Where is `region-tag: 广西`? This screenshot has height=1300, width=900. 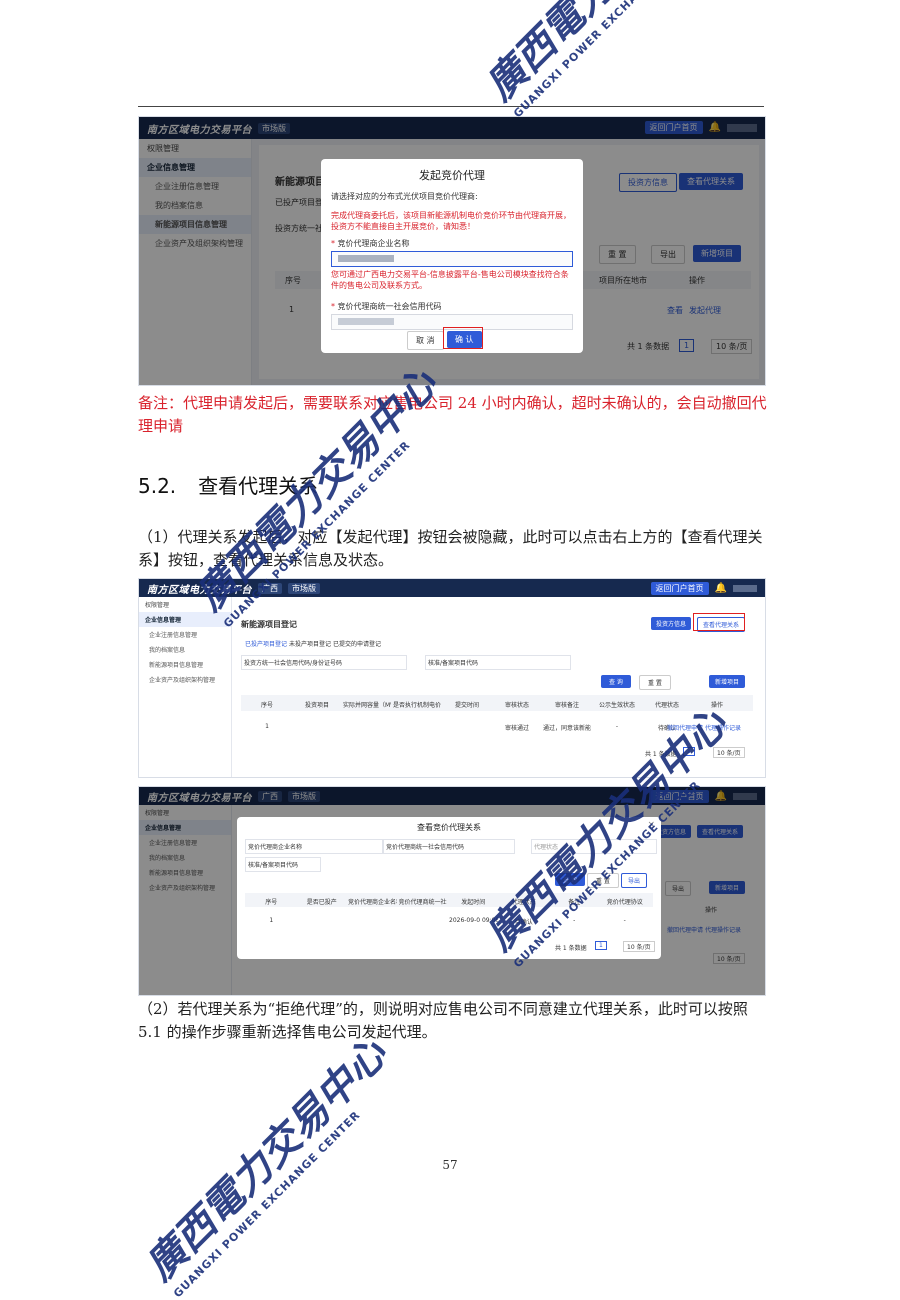 region-tag: 广西 is located at coordinates (270, 588).